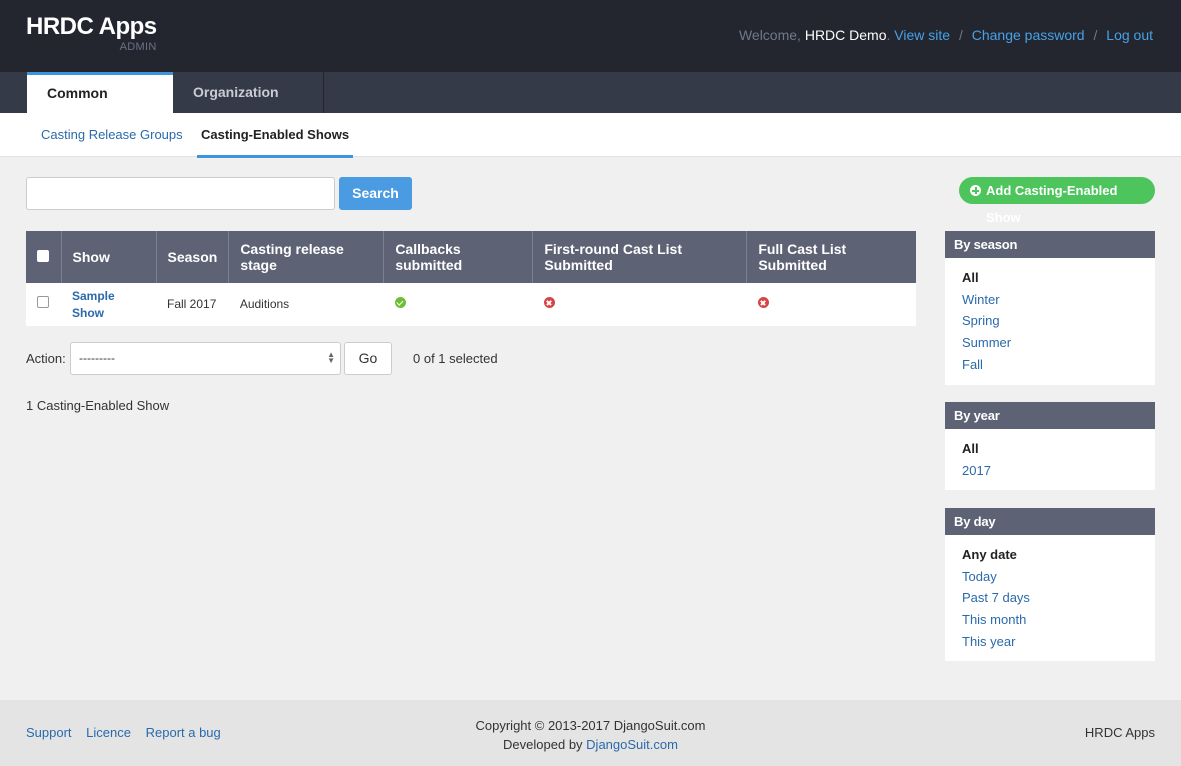  I want to click on search-input, so click(180, 193).